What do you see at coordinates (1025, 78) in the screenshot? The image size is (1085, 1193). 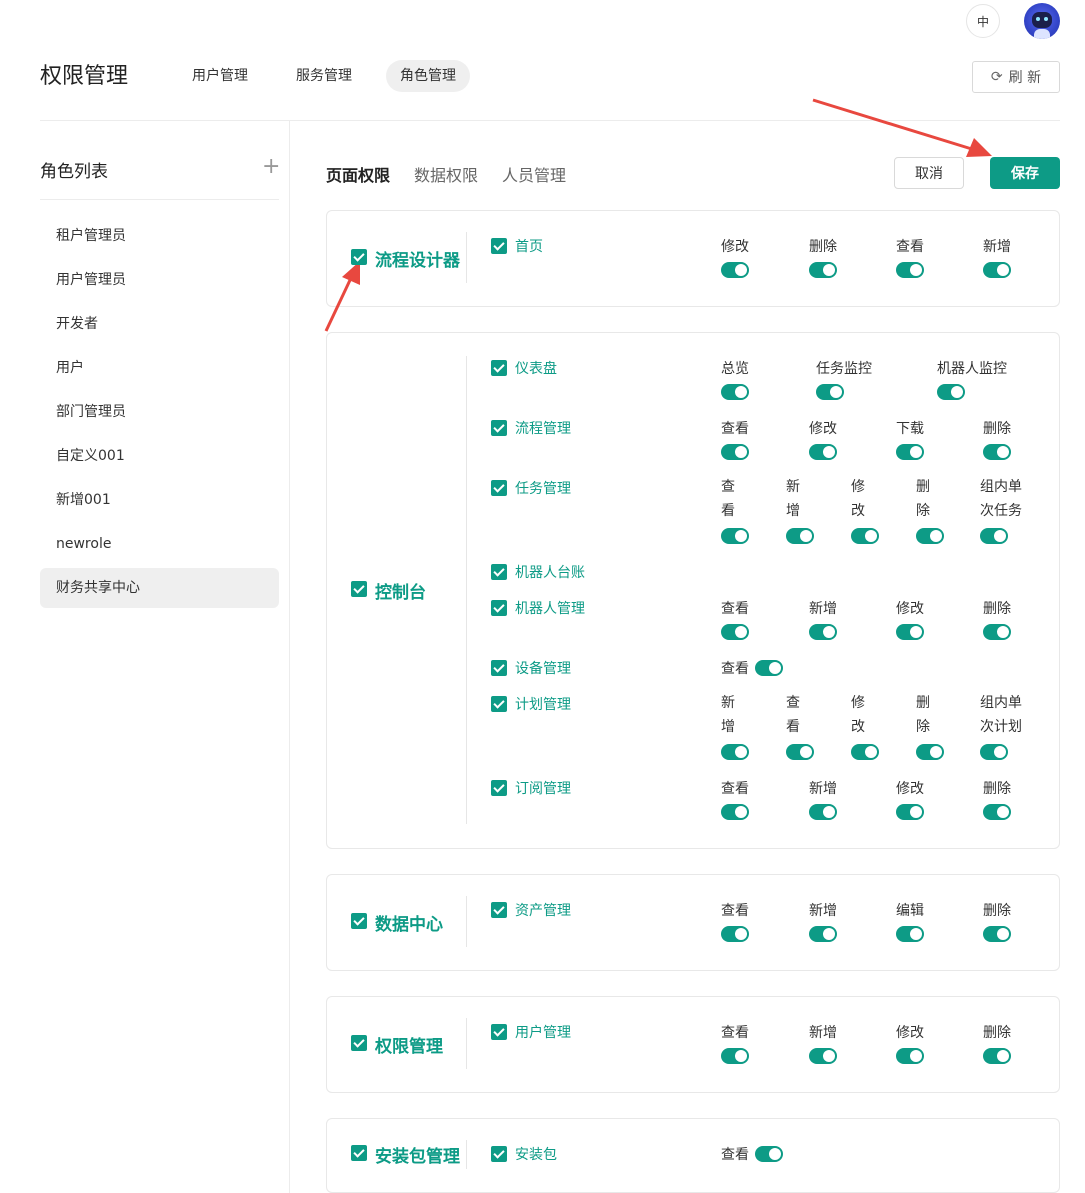 I see `refresh-label: 刷 新` at bounding box center [1025, 78].